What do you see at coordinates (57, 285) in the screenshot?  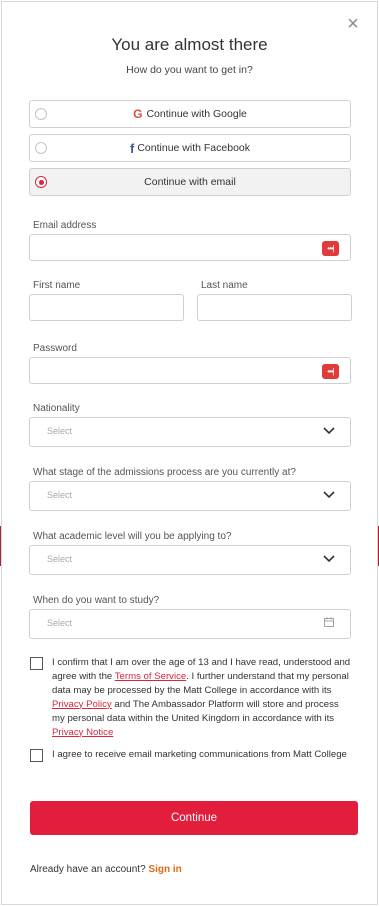 I see `first-name-label: First name` at bounding box center [57, 285].